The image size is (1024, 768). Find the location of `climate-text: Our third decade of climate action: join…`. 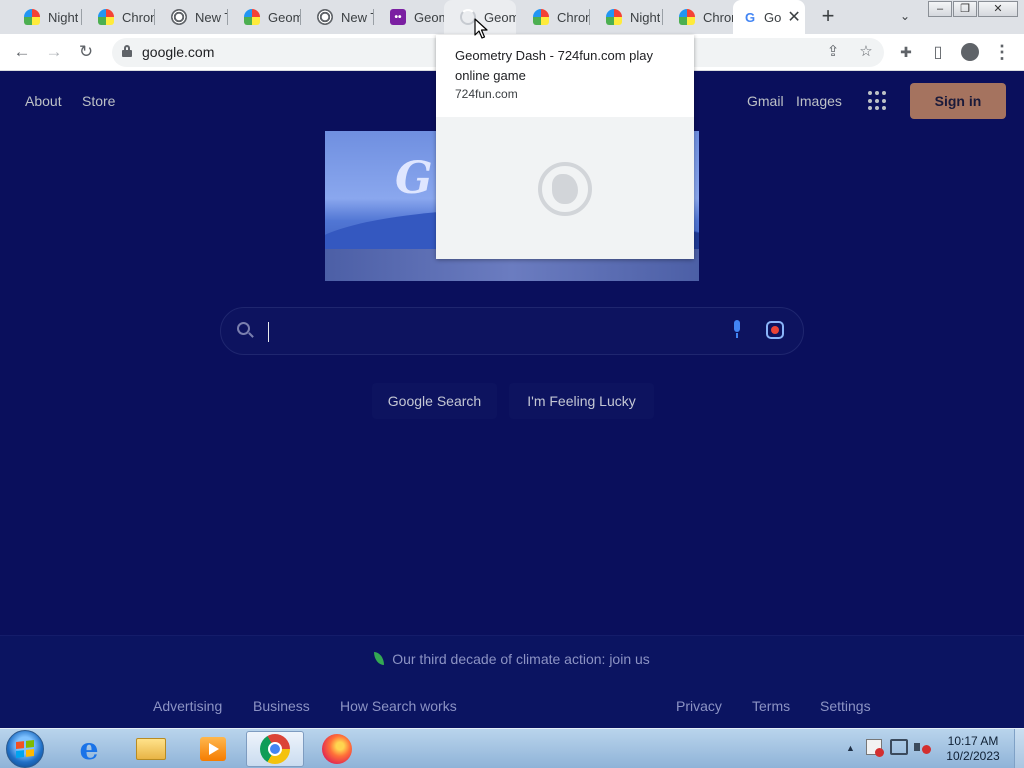

climate-text: Our third decade of climate action: join… is located at coordinates (521, 659).